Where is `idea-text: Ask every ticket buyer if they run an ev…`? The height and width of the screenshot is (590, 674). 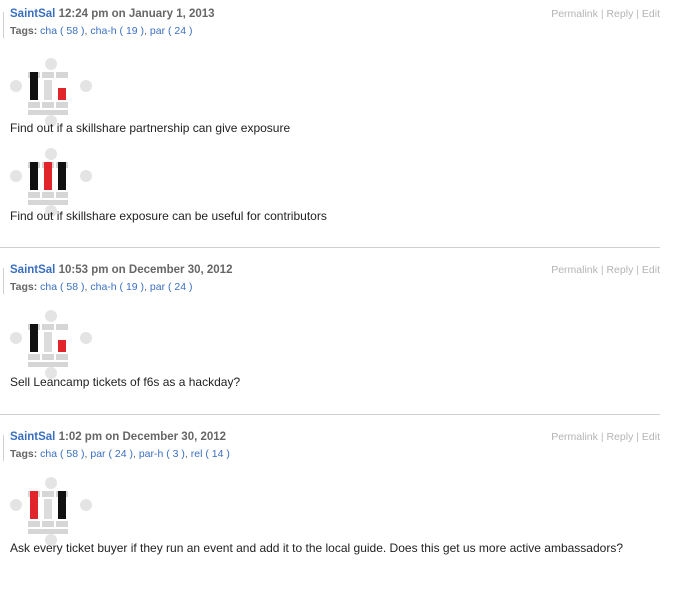 idea-text: Ask every ticket buyer if they run an ev… is located at coordinates (316, 548).